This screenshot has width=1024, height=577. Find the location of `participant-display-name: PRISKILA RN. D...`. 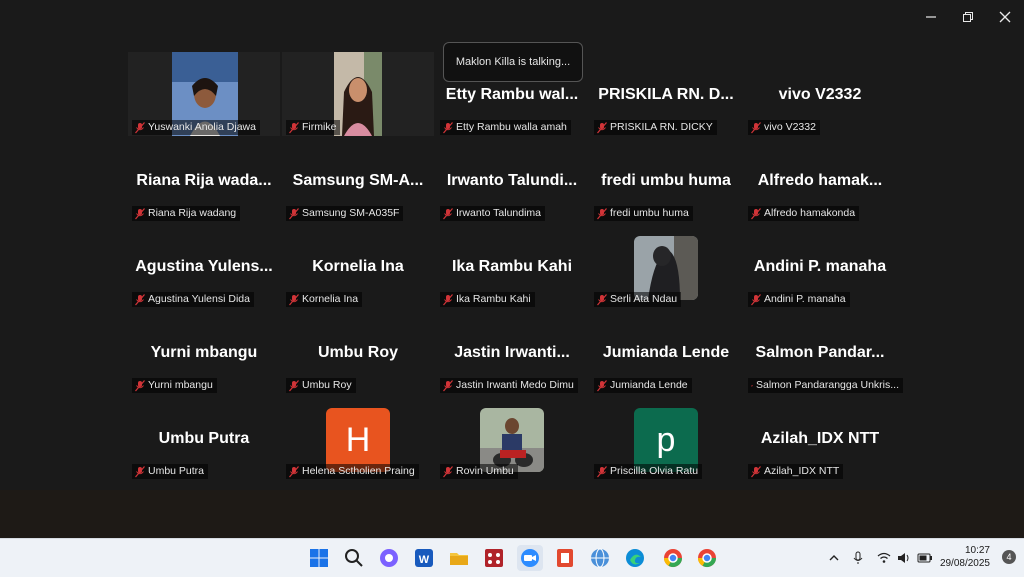

participant-display-name: PRISKILA RN. D... is located at coordinates (666, 94).